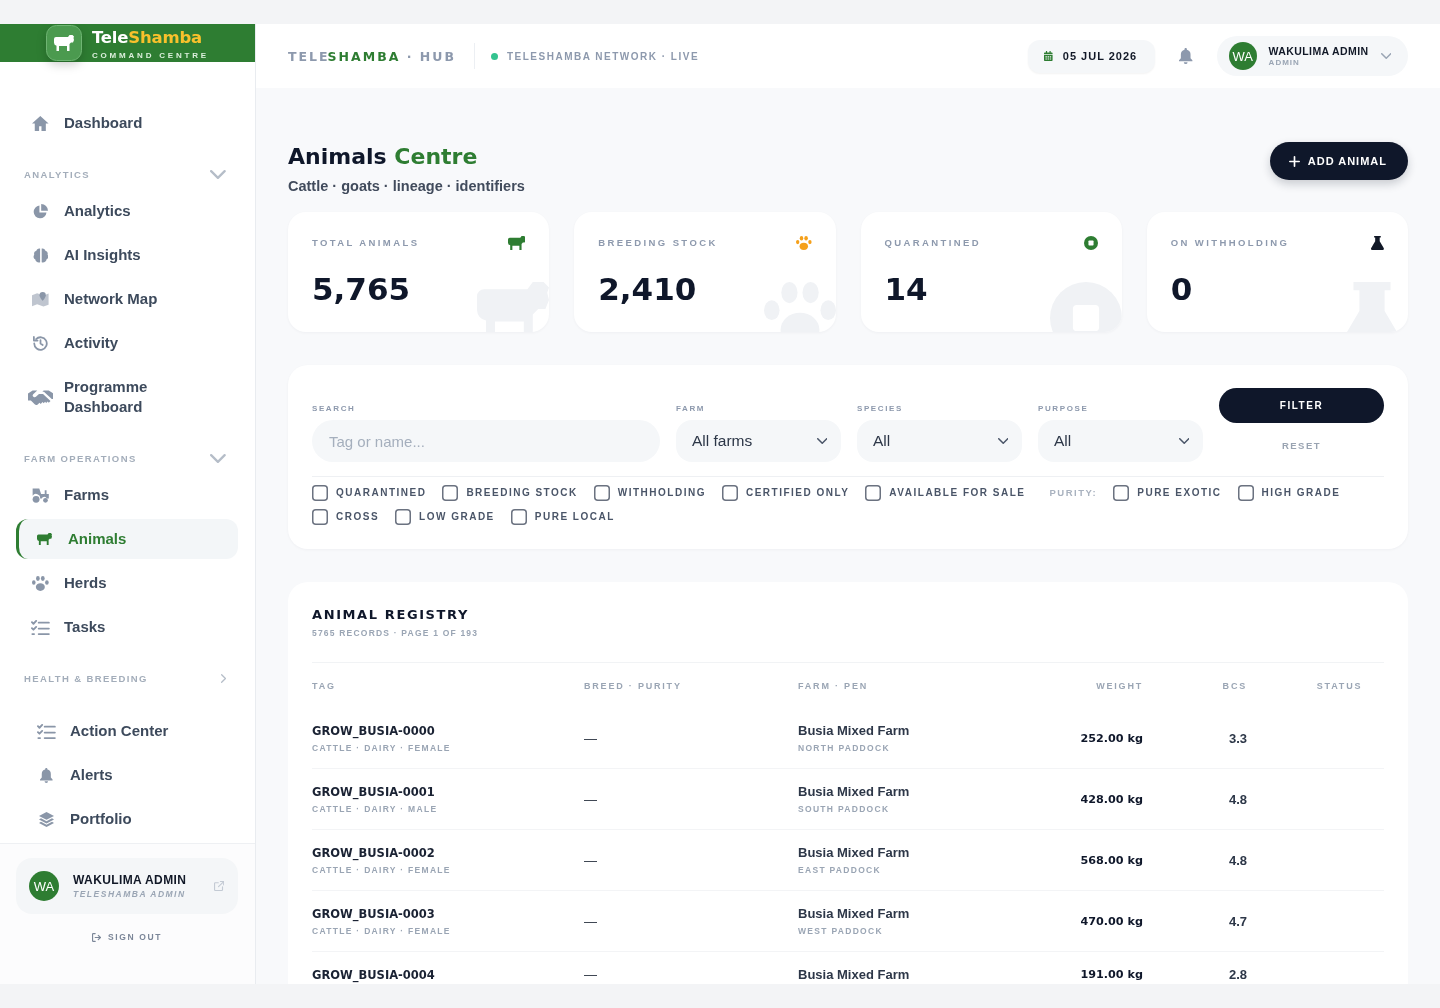 This screenshot has width=1440, height=1008. What do you see at coordinates (797, 493) in the screenshot?
I see `checkbox-label: CERTIFIED ONLY` at bounding box center [797, 493].